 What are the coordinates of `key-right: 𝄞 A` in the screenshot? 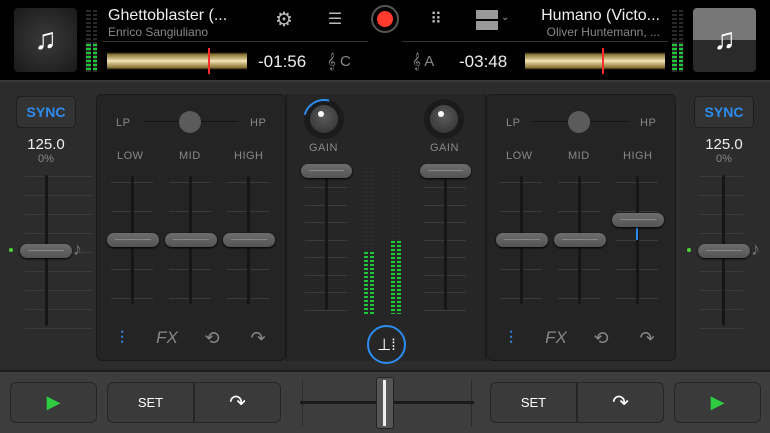 It's located at (423, 61).